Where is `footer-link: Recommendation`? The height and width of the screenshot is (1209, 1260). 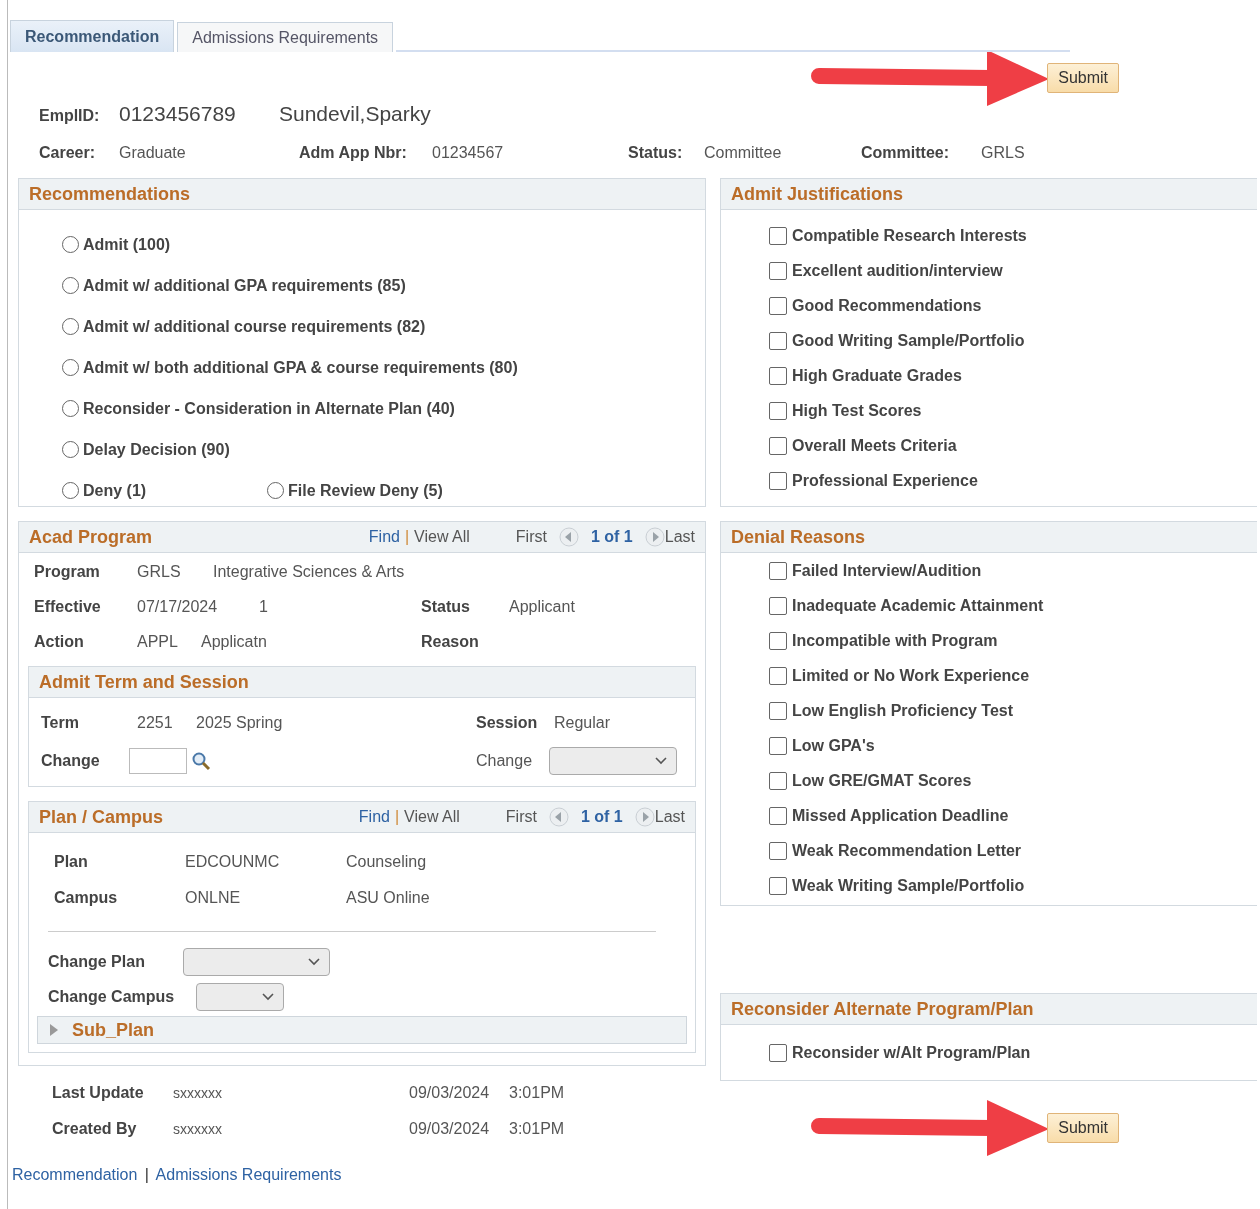 footer-link: Recommendation is located at coordinates (75, 1174).